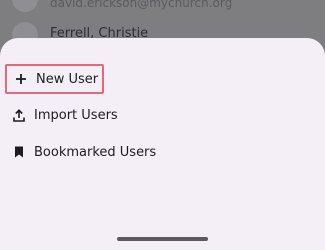 The height and width of the screenshot is (250, 325). Describe the element at coordinates (19, 115) in the screenshot. I see `upload-icon` at that location.